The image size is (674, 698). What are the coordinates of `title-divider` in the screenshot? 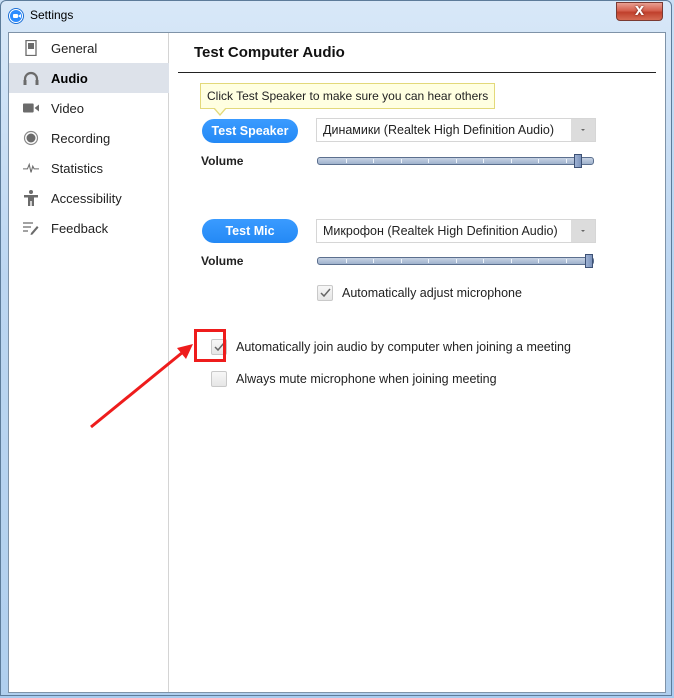 It's located at (417, 72).